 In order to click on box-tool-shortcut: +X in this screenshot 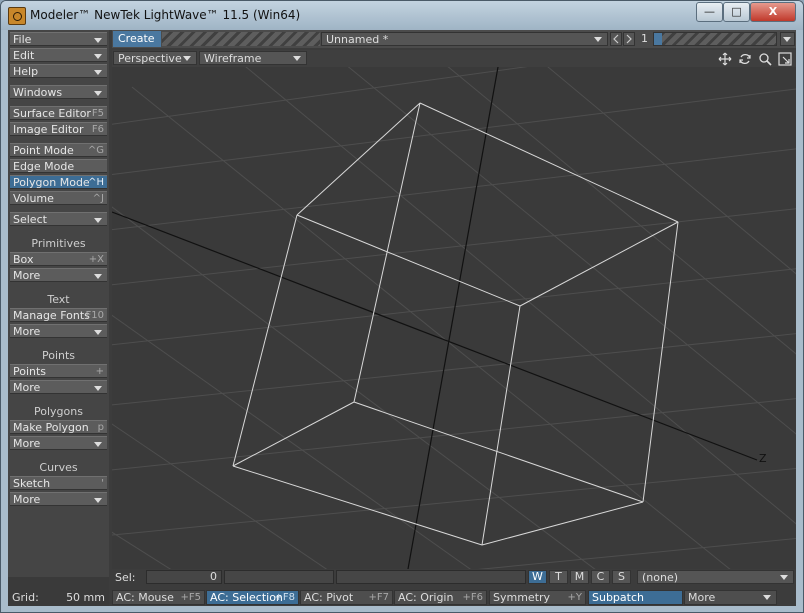, I will do `click(96, 259)`.